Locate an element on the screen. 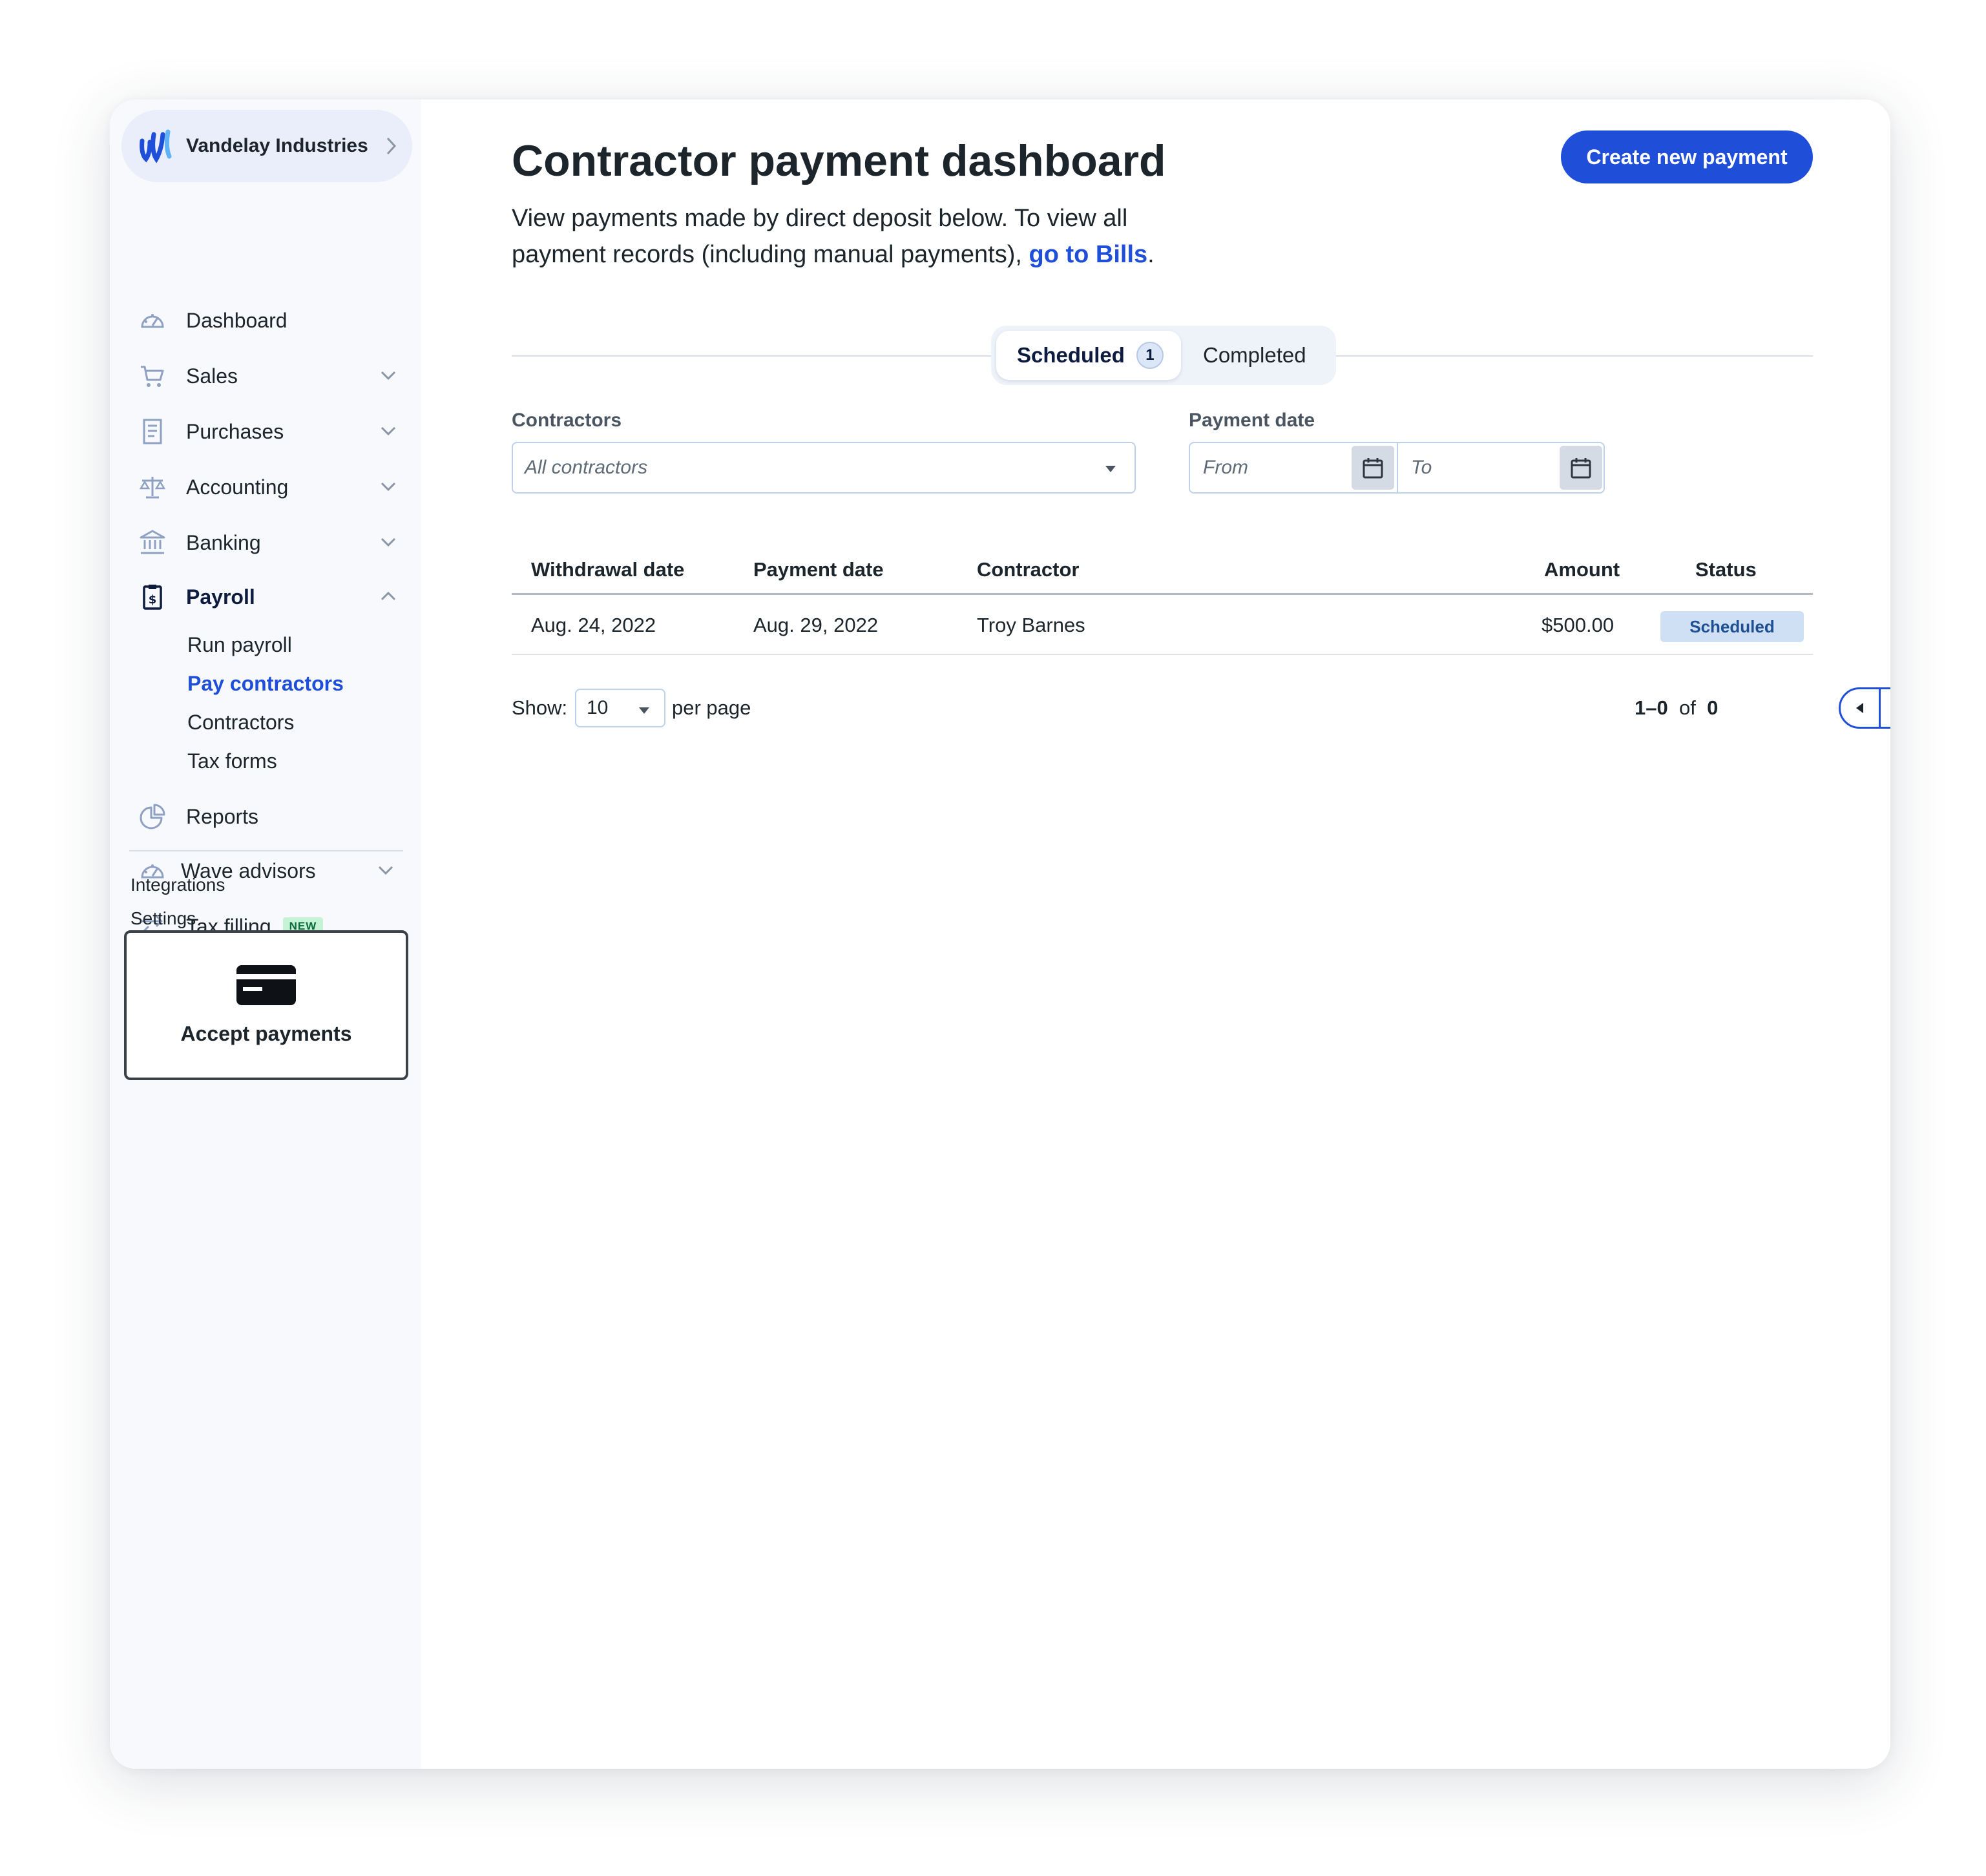 The height and width of the screenshot is (1876, 1986). next-page-button is located at coordinates (1884, 708).